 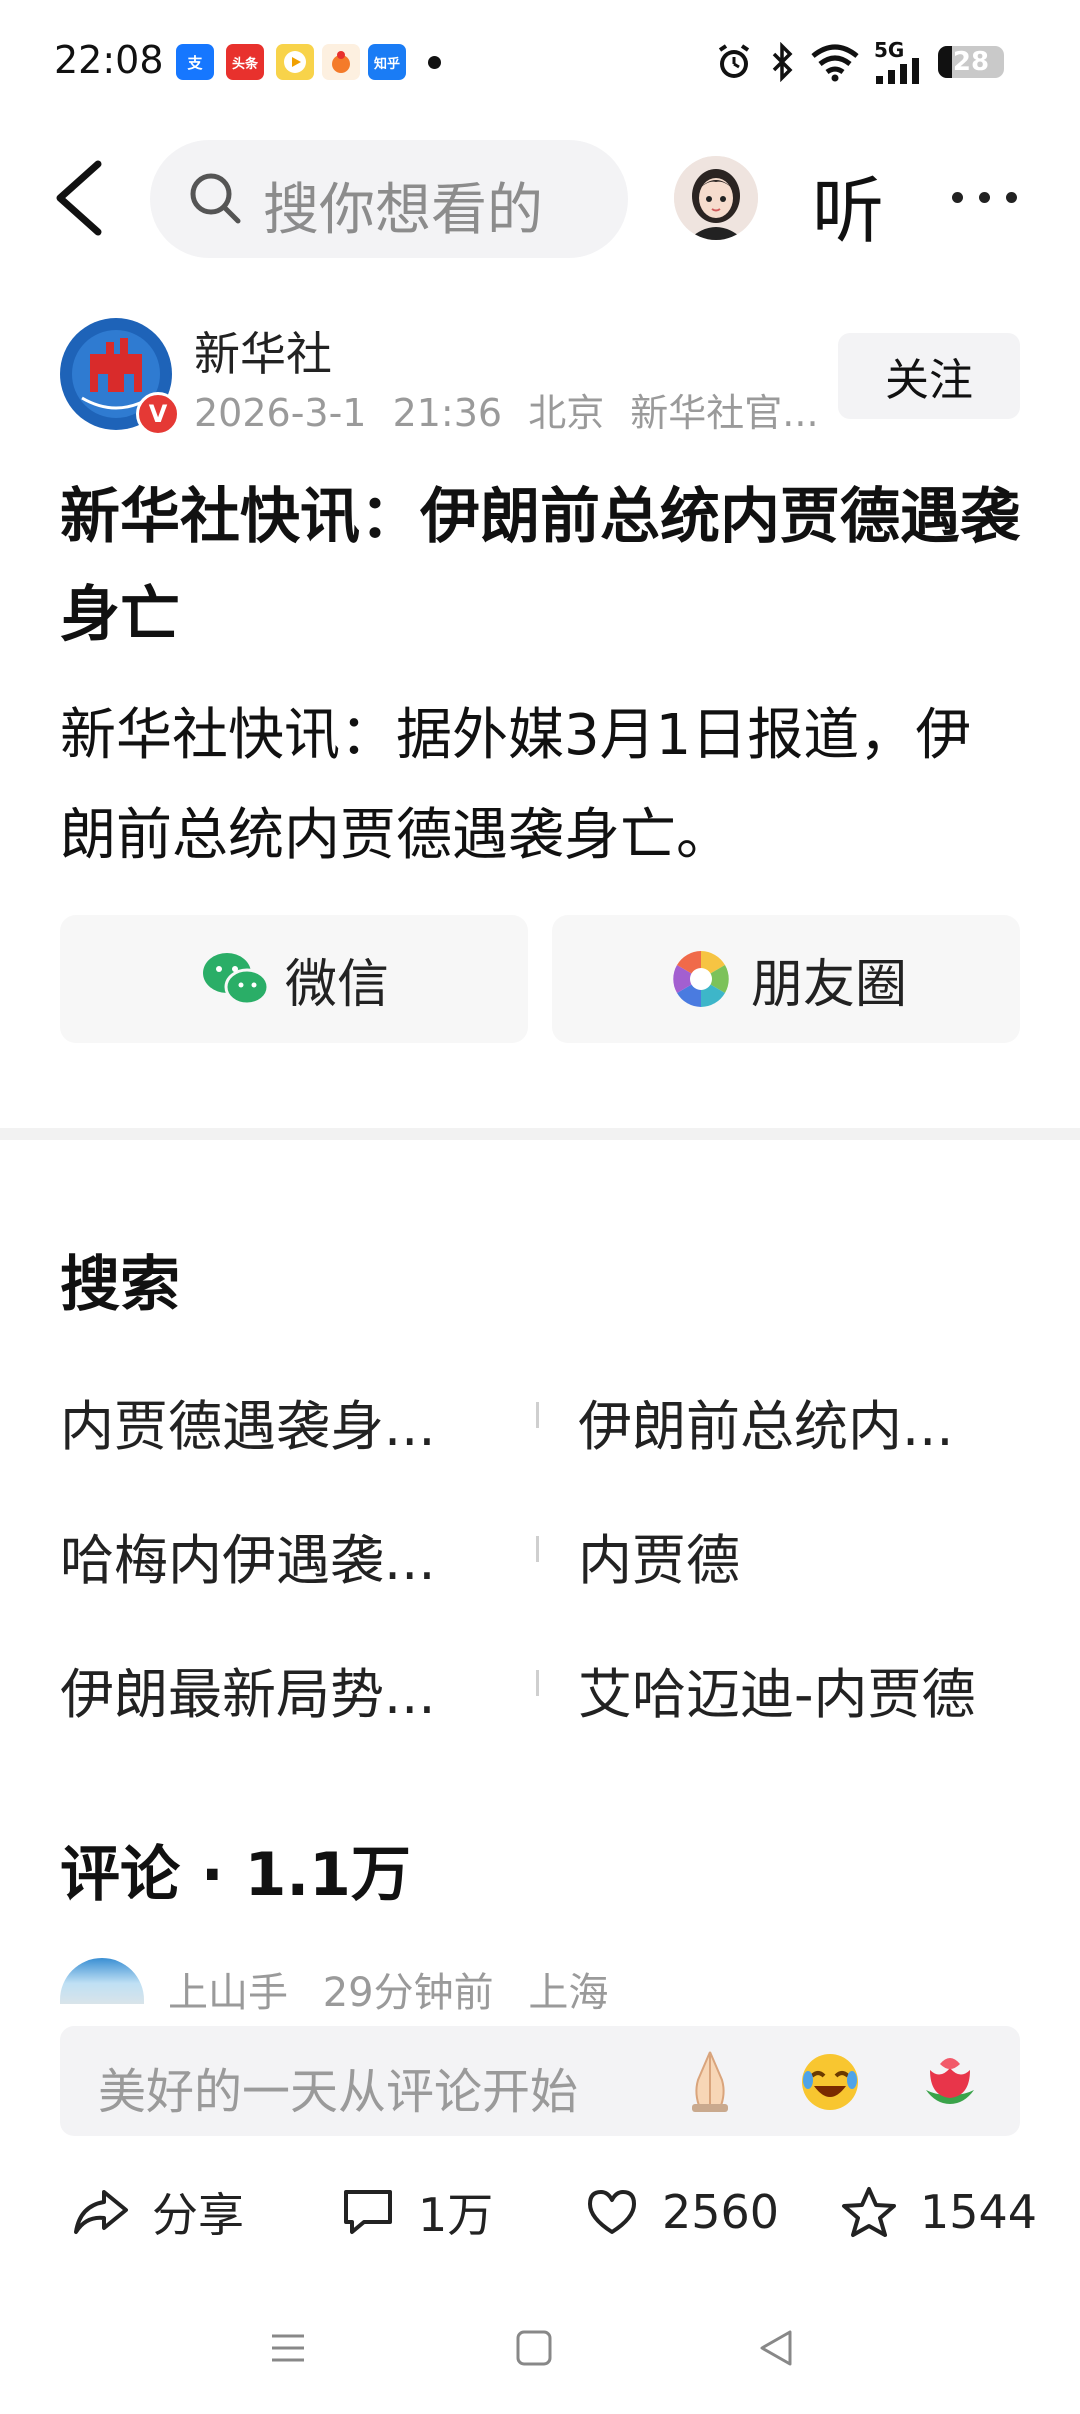 I want to click on like-count: 2560, so click(x=721, y=2212).